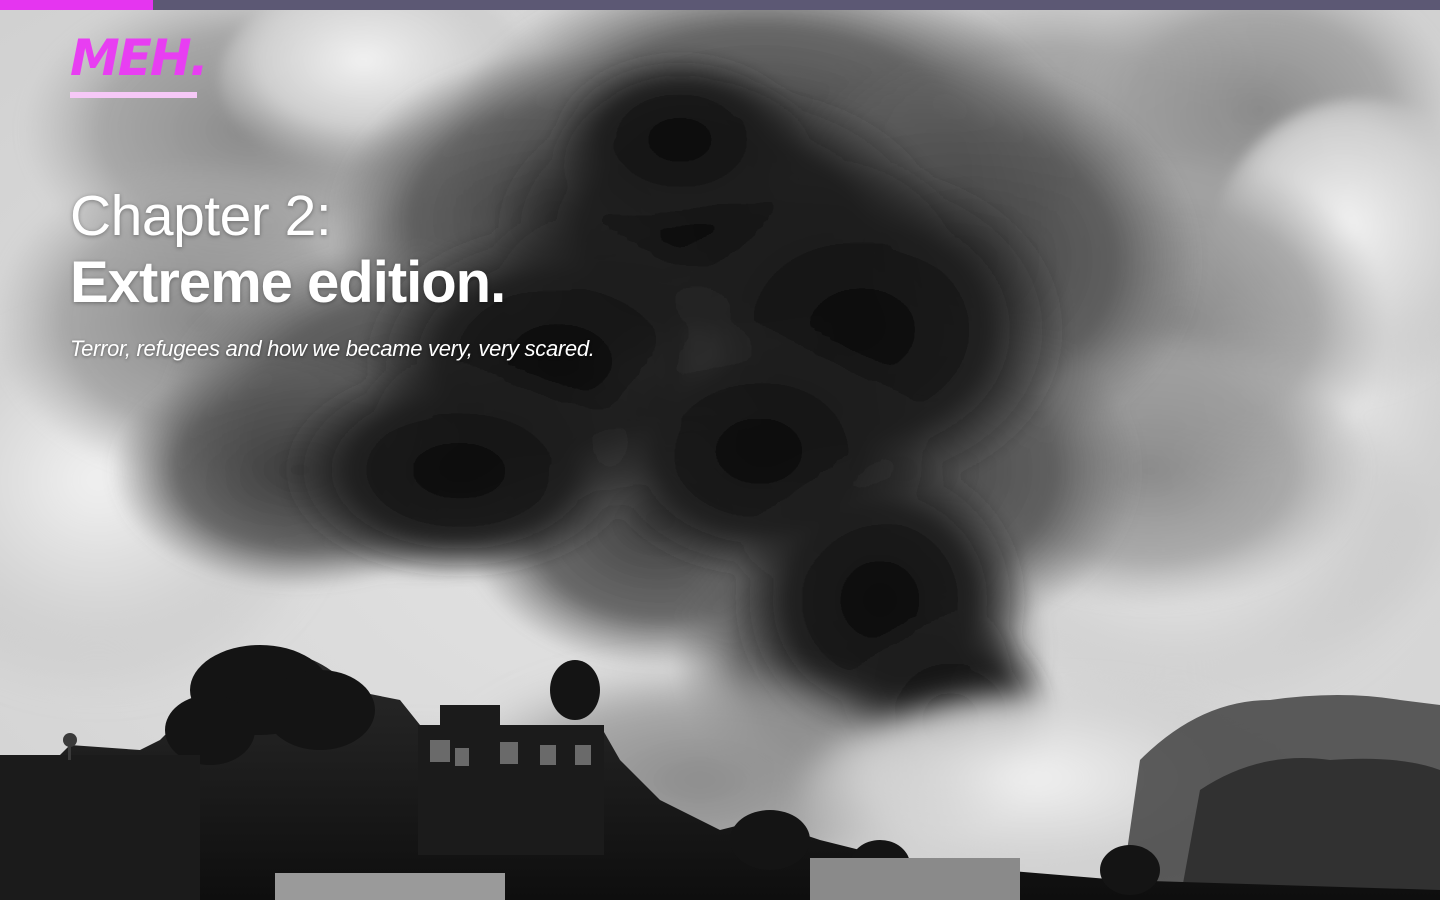 This screenshot has height=900, width=1440. What do you see at coordinates (288, 282) in the screenshot?
I see `chapter-title: Extreme edition.` at bounding box center [288, 282].